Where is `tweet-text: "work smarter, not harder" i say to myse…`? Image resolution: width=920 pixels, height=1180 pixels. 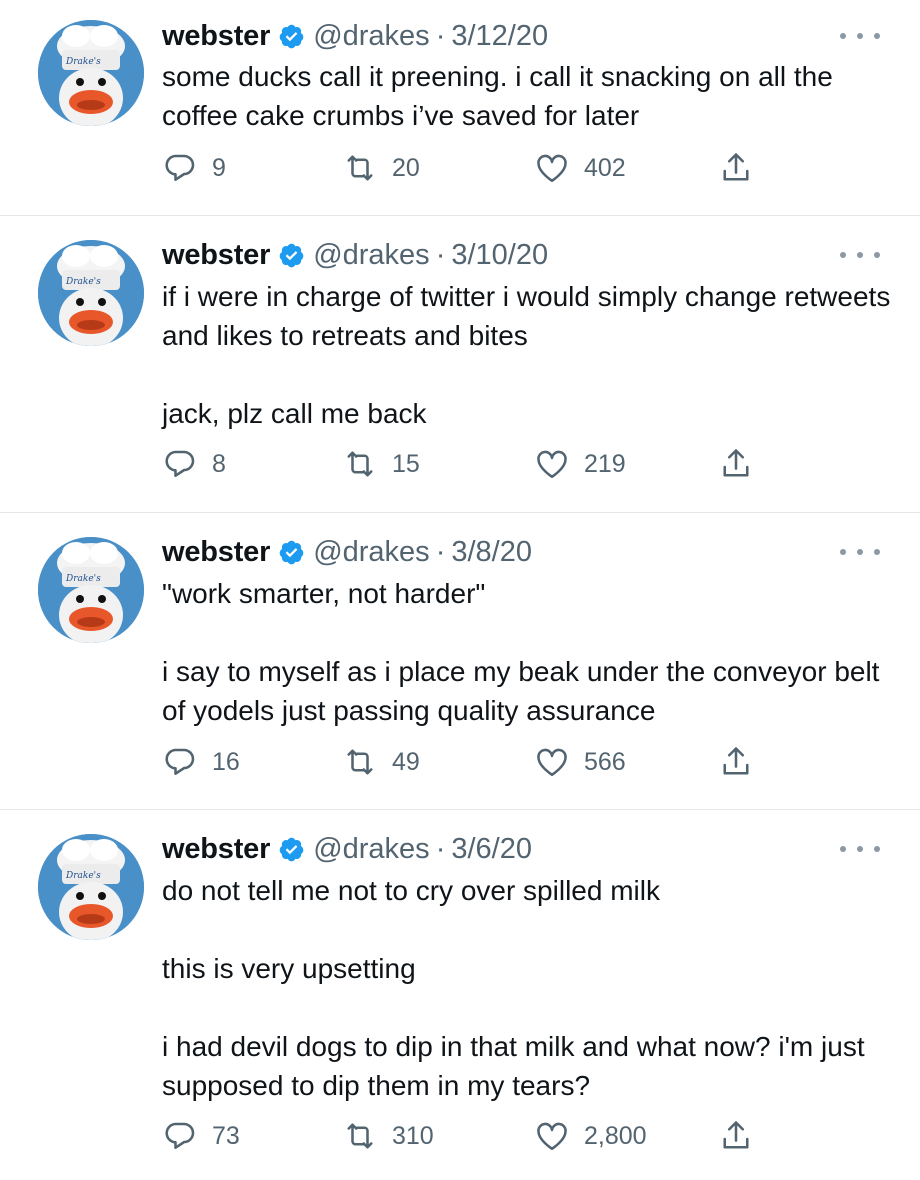
tweet-text: "work smarter, not harder" i say to myse… is located at coordinates (527, 652).